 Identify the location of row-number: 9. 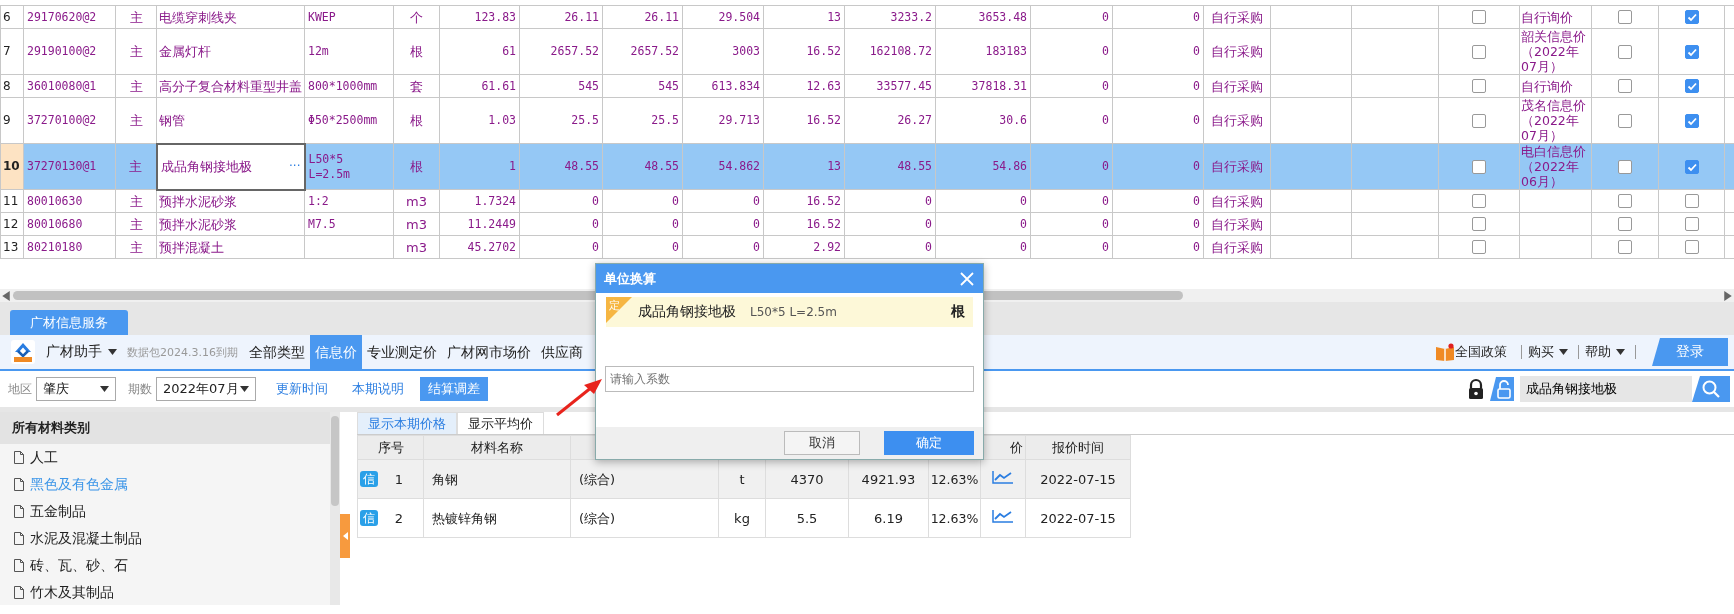
(12, 120).